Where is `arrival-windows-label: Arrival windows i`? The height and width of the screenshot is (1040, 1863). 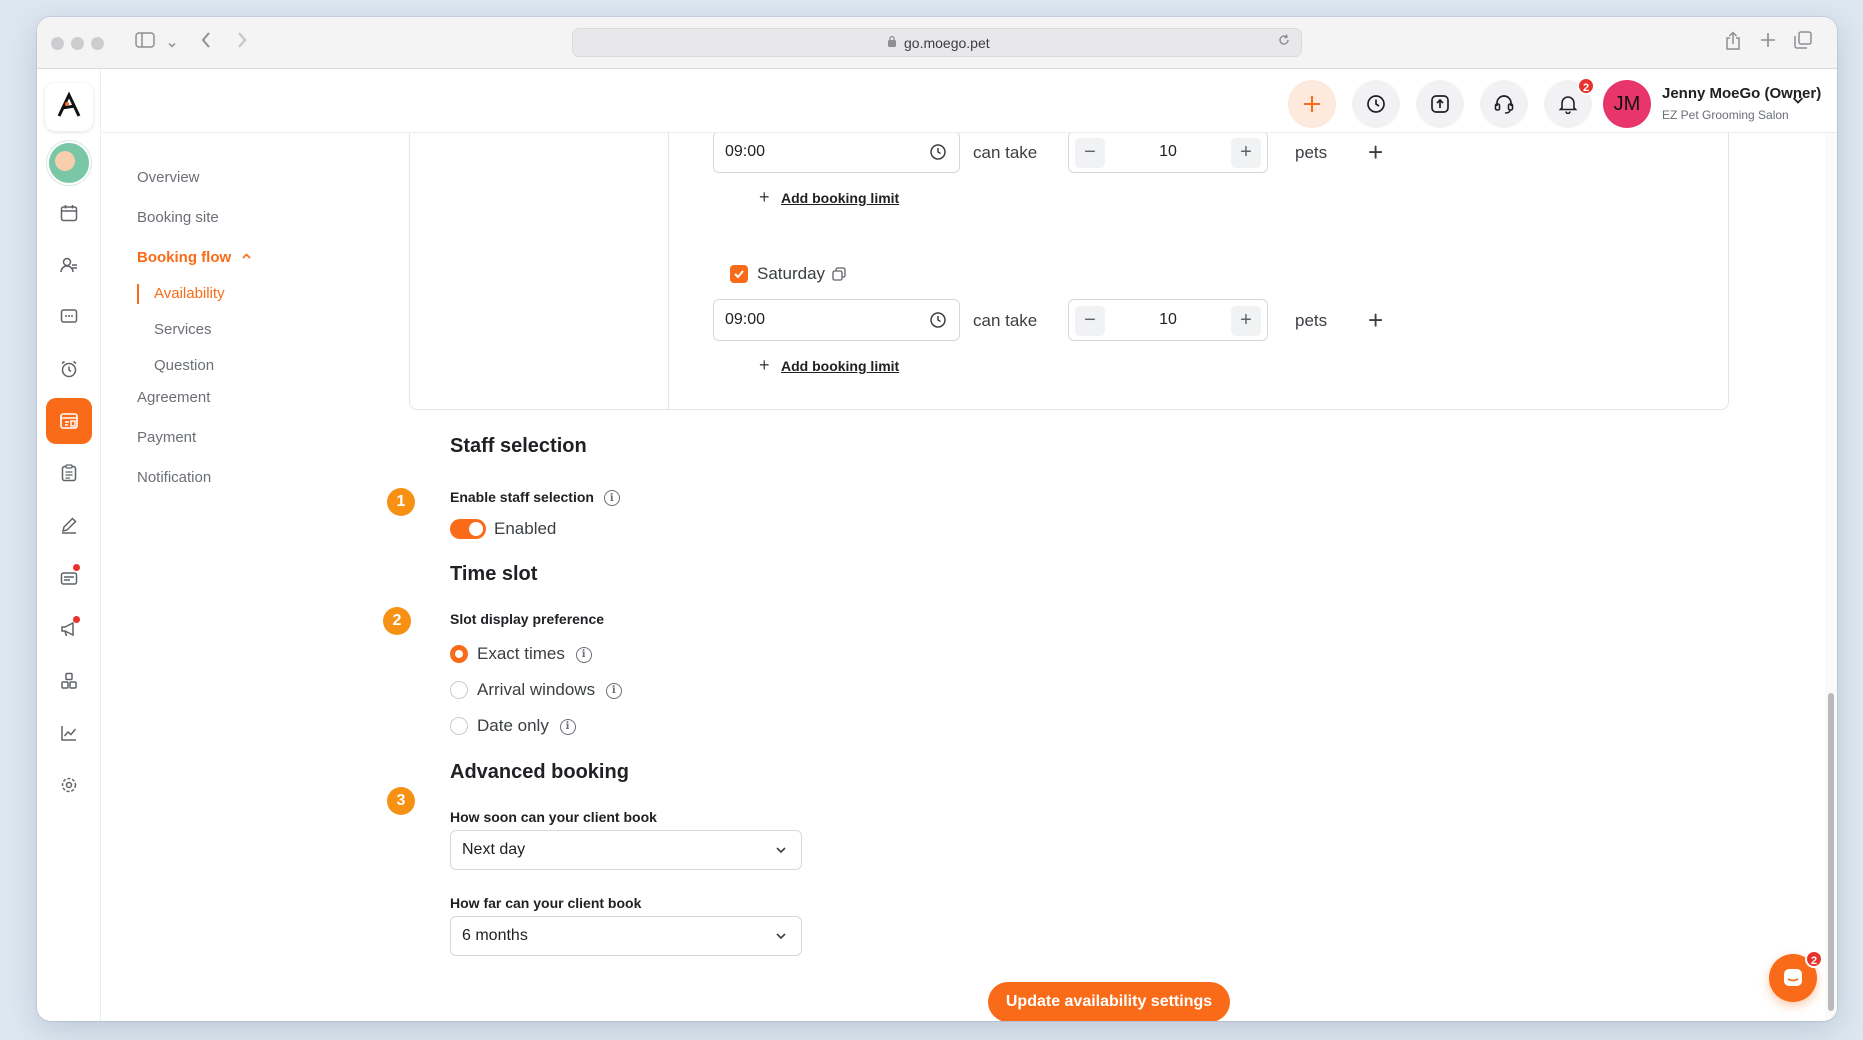 arrival-windows-label: Arrival windows i is located at coordinates (549, 690).